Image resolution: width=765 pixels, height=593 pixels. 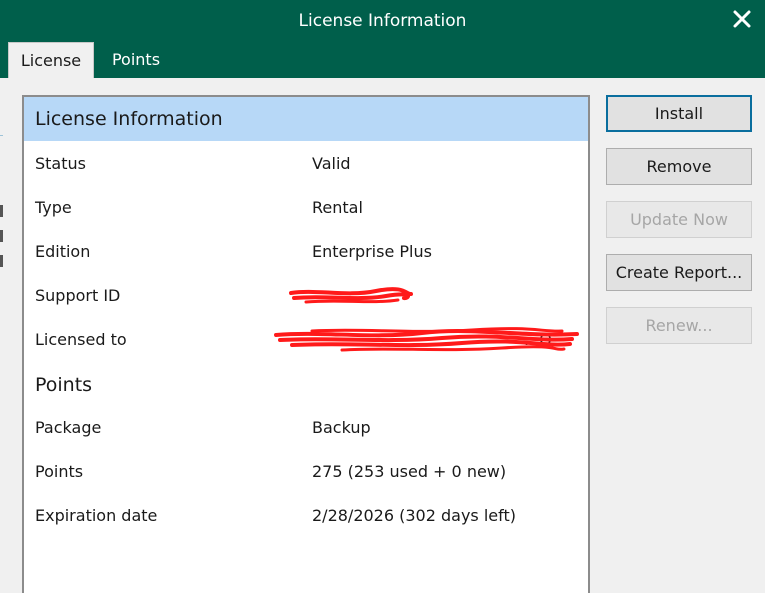 I want to click on points-label: Points, so click(x=59, y=471).